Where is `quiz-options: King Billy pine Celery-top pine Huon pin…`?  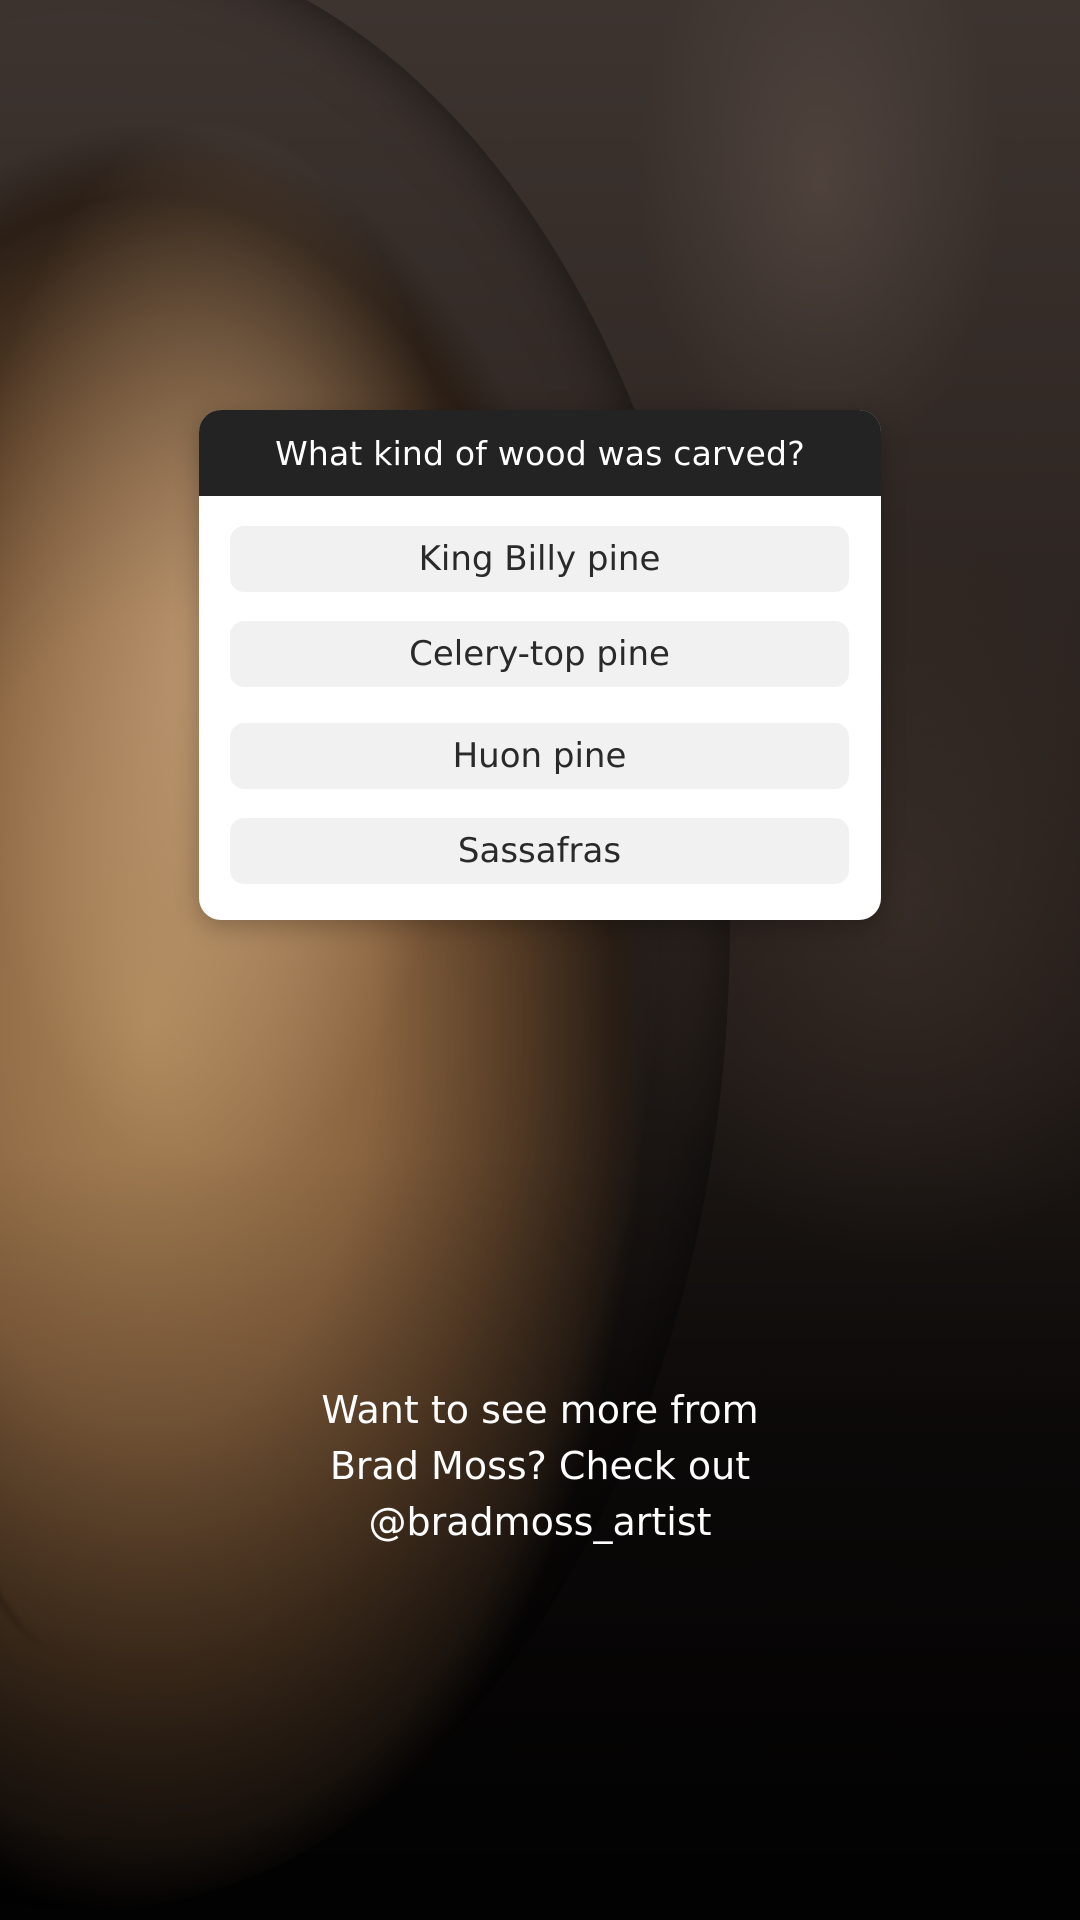
quiz-options: King Billy pine Celery-top pine Huon pin… is located at coordinates (540, 708).